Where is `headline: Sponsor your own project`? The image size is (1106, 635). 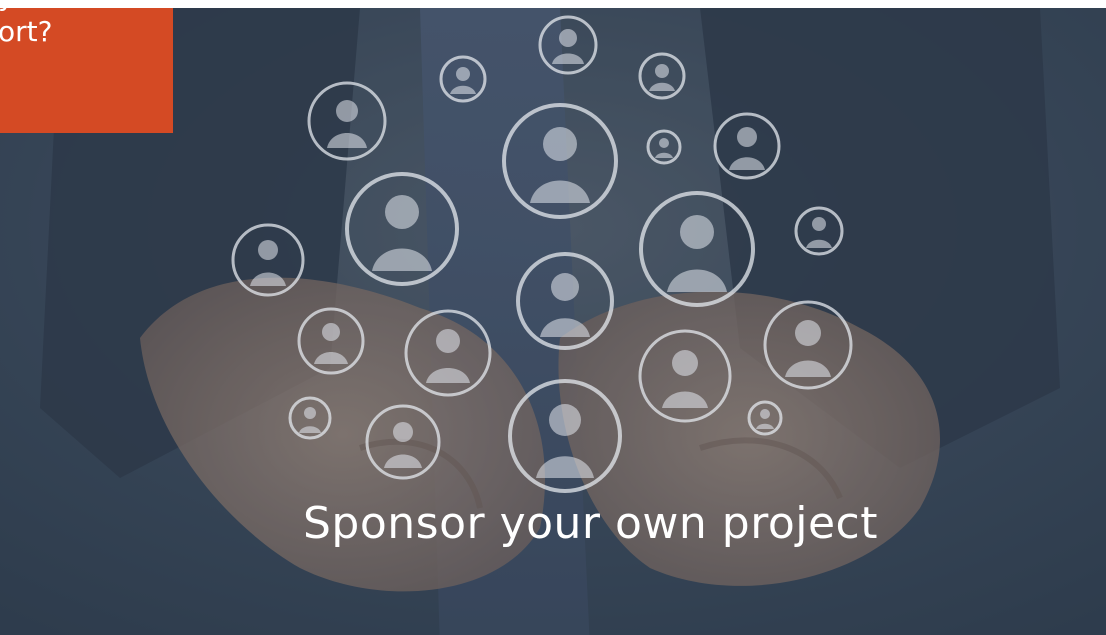 headline: Sponsor your own project is located at coordinates (590, 523).